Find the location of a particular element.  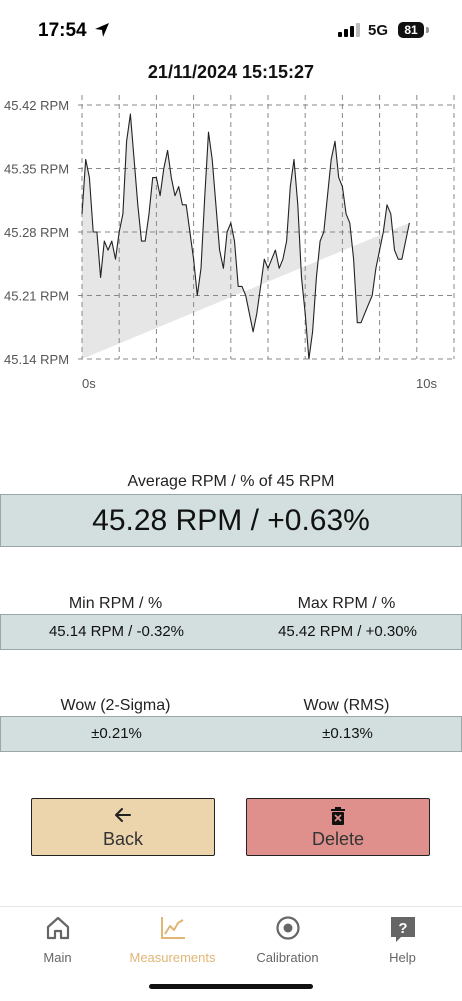

tab-help-label: Help is located at coordinates (402, 957).